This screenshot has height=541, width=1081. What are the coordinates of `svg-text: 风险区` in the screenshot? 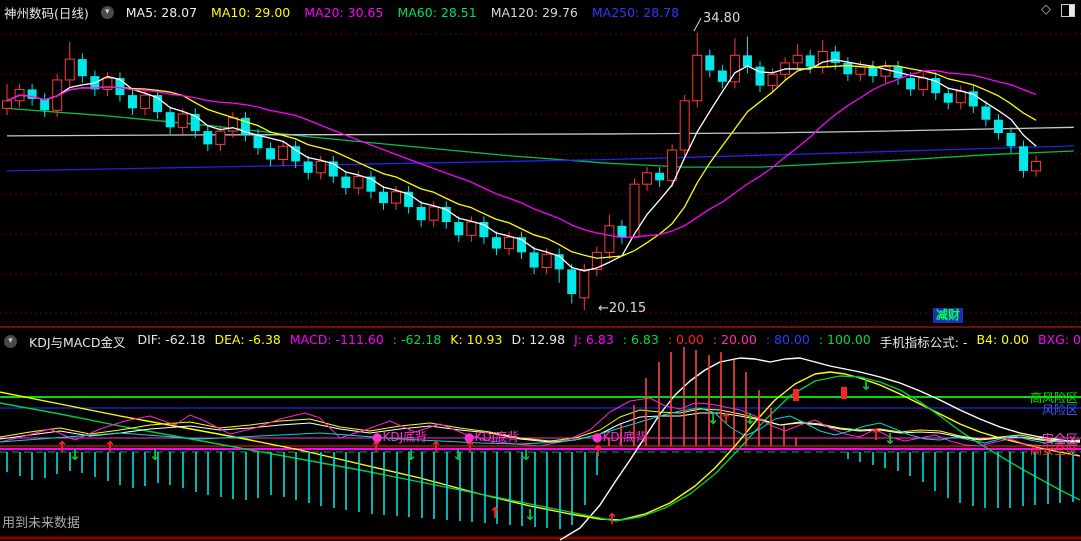 It's located at (1060, 409).